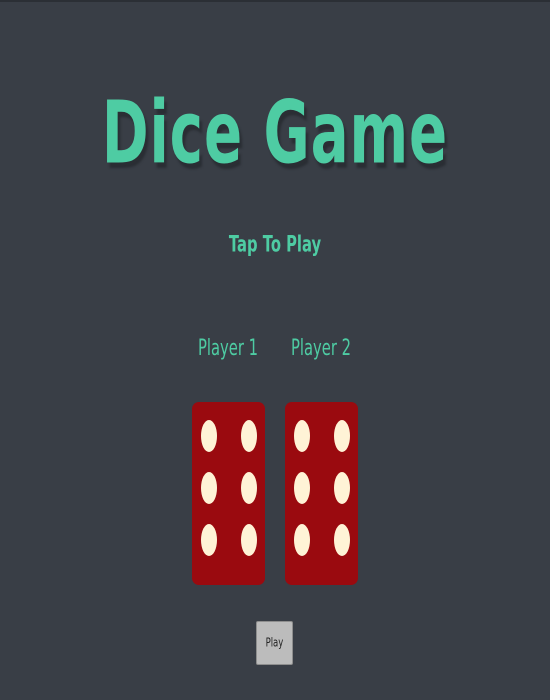 The height and width of the screenshot is (700, 550). I want to click on player-1-dice-six-icon, so click(228, 493).